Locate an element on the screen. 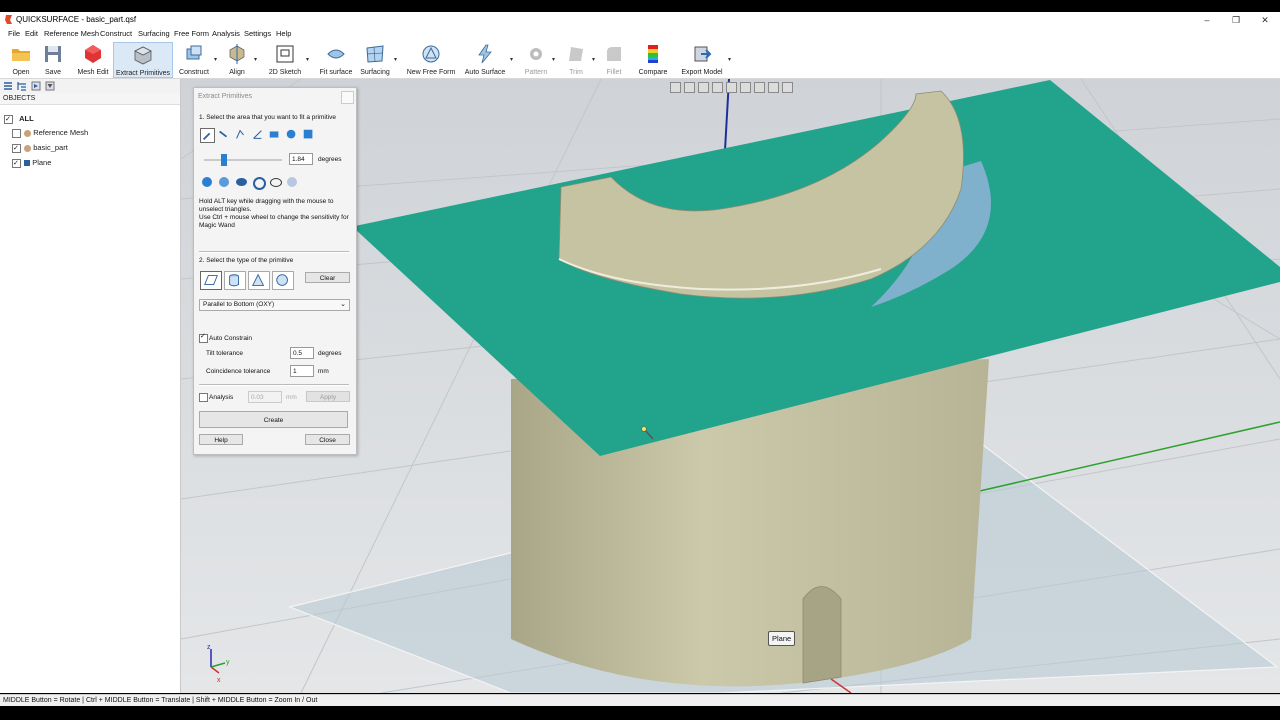 Image resolution: width=1280 pixels, height=720 pixels. mesh-edit-button: Mesh Edit is located at coordinates (93, 60).